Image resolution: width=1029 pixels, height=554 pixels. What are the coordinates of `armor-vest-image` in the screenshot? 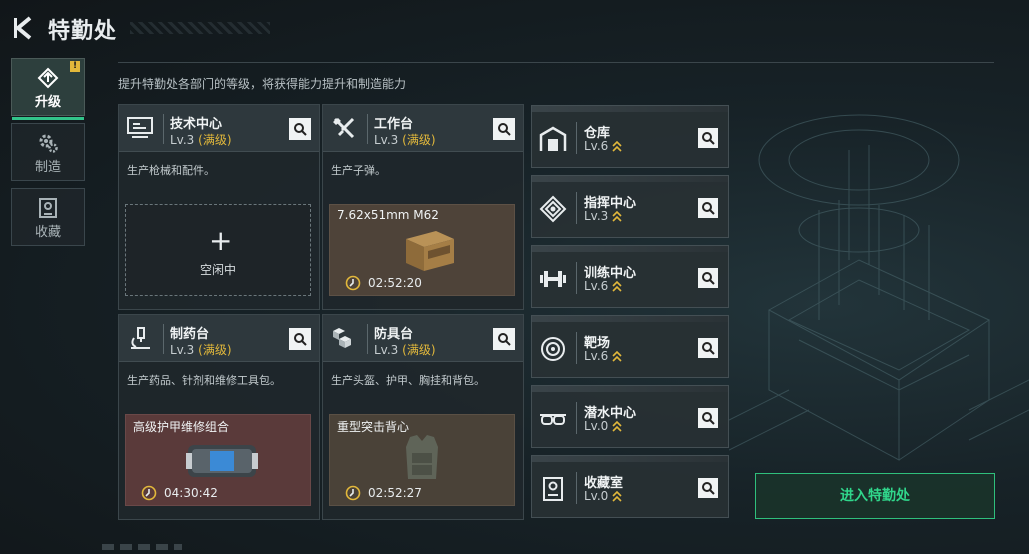 It's located at (422, 457).